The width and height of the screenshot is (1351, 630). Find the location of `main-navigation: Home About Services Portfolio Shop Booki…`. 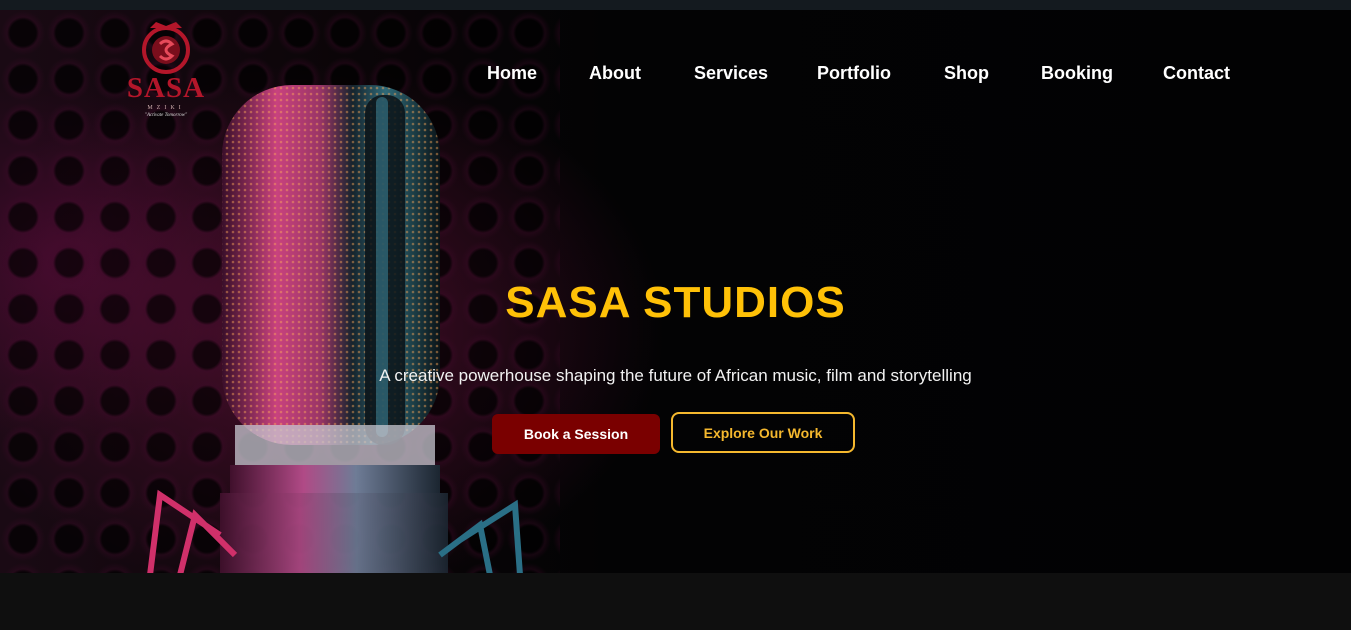

main-navigation: Home About Services Portfolio Shop Booki… is located at coordinates (675, 75).